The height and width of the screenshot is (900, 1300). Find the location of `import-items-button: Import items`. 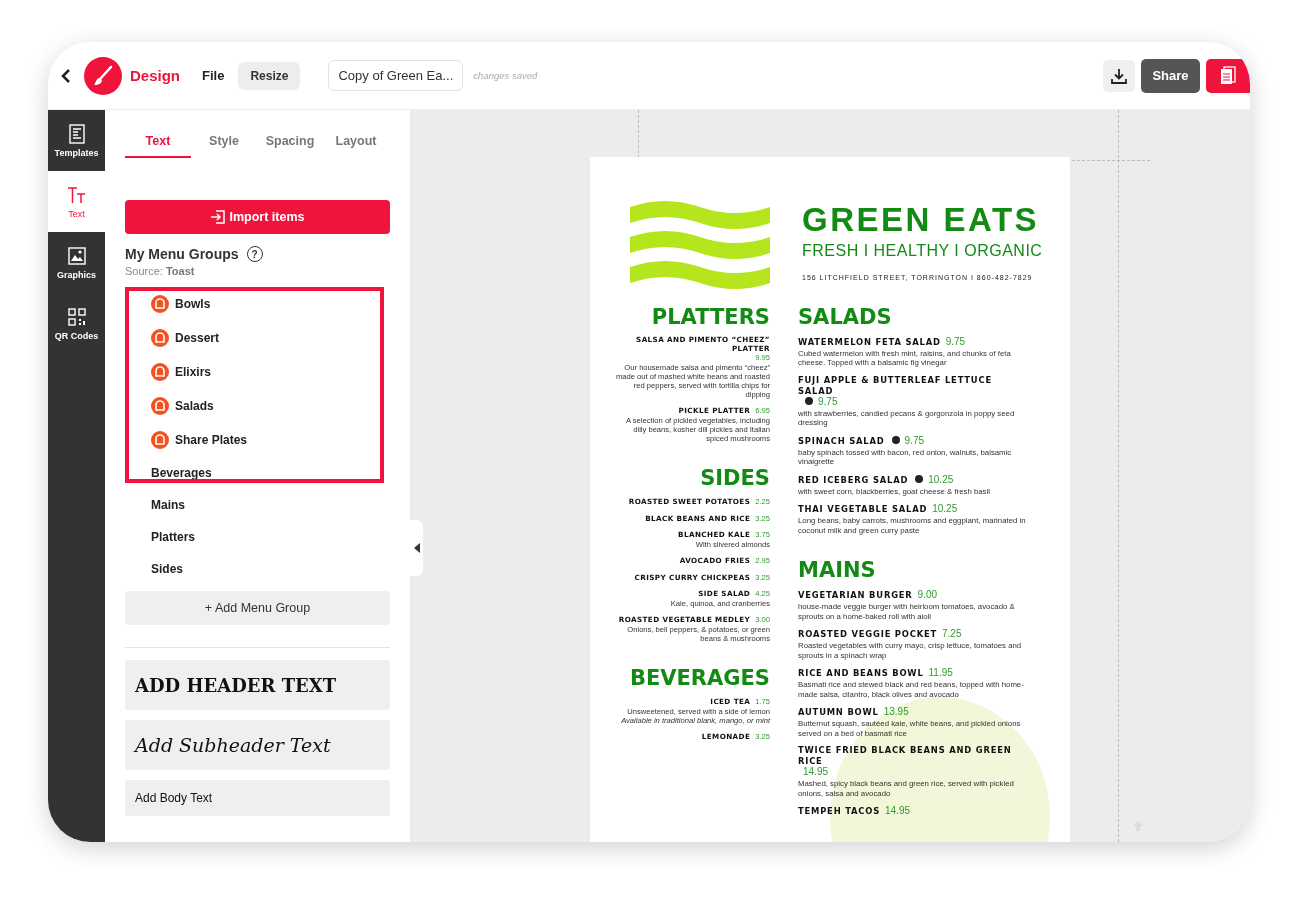

import-items-button: Import items is located at coordinates (257, 217).